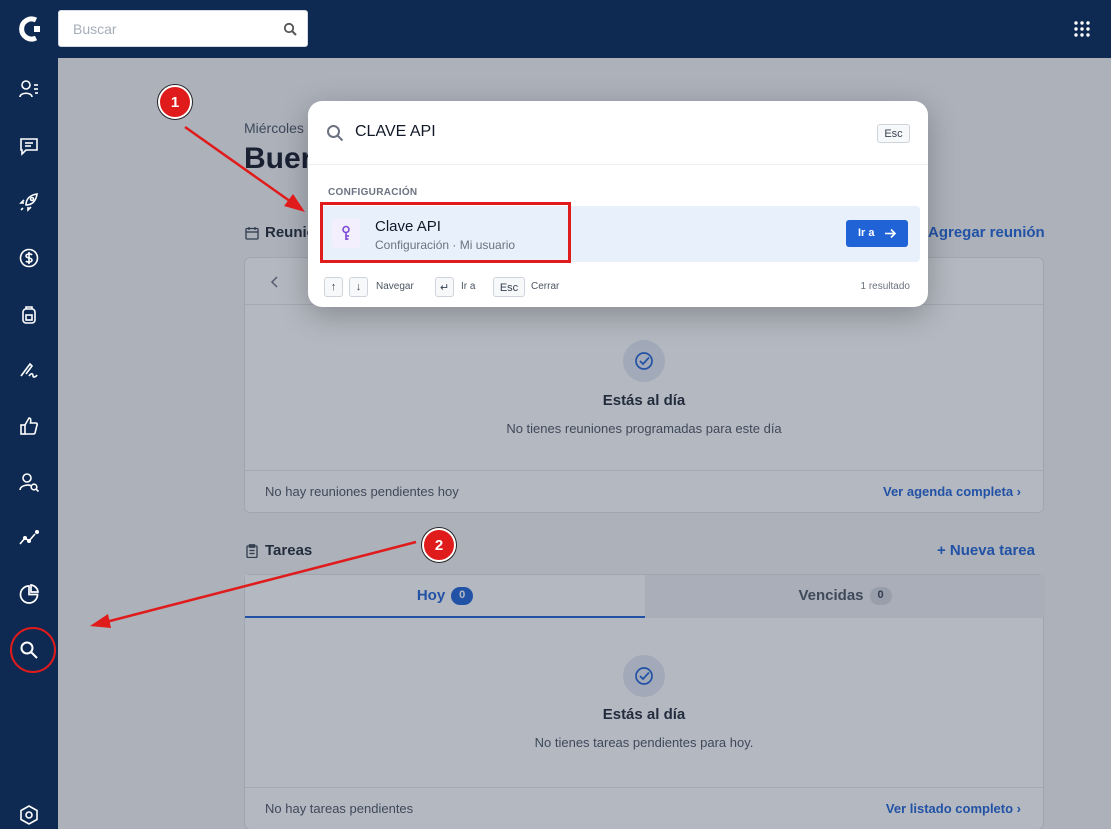 This screenshot has width=1111, height=829. I want to click on search-placeholder: Buscar, so click(95, 29).